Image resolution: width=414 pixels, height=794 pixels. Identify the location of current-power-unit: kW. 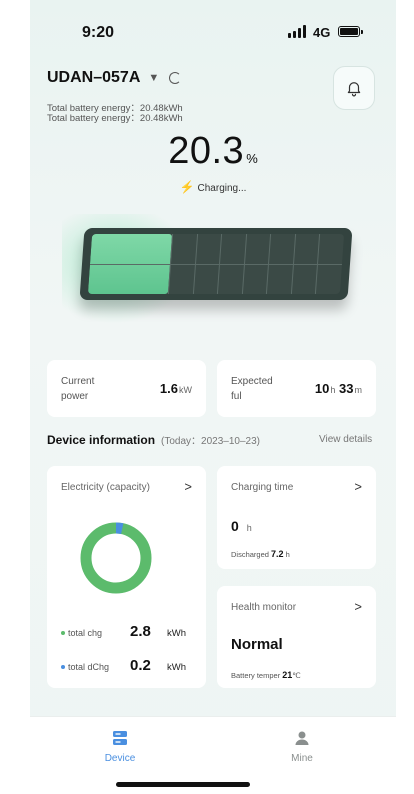
(185, 390).